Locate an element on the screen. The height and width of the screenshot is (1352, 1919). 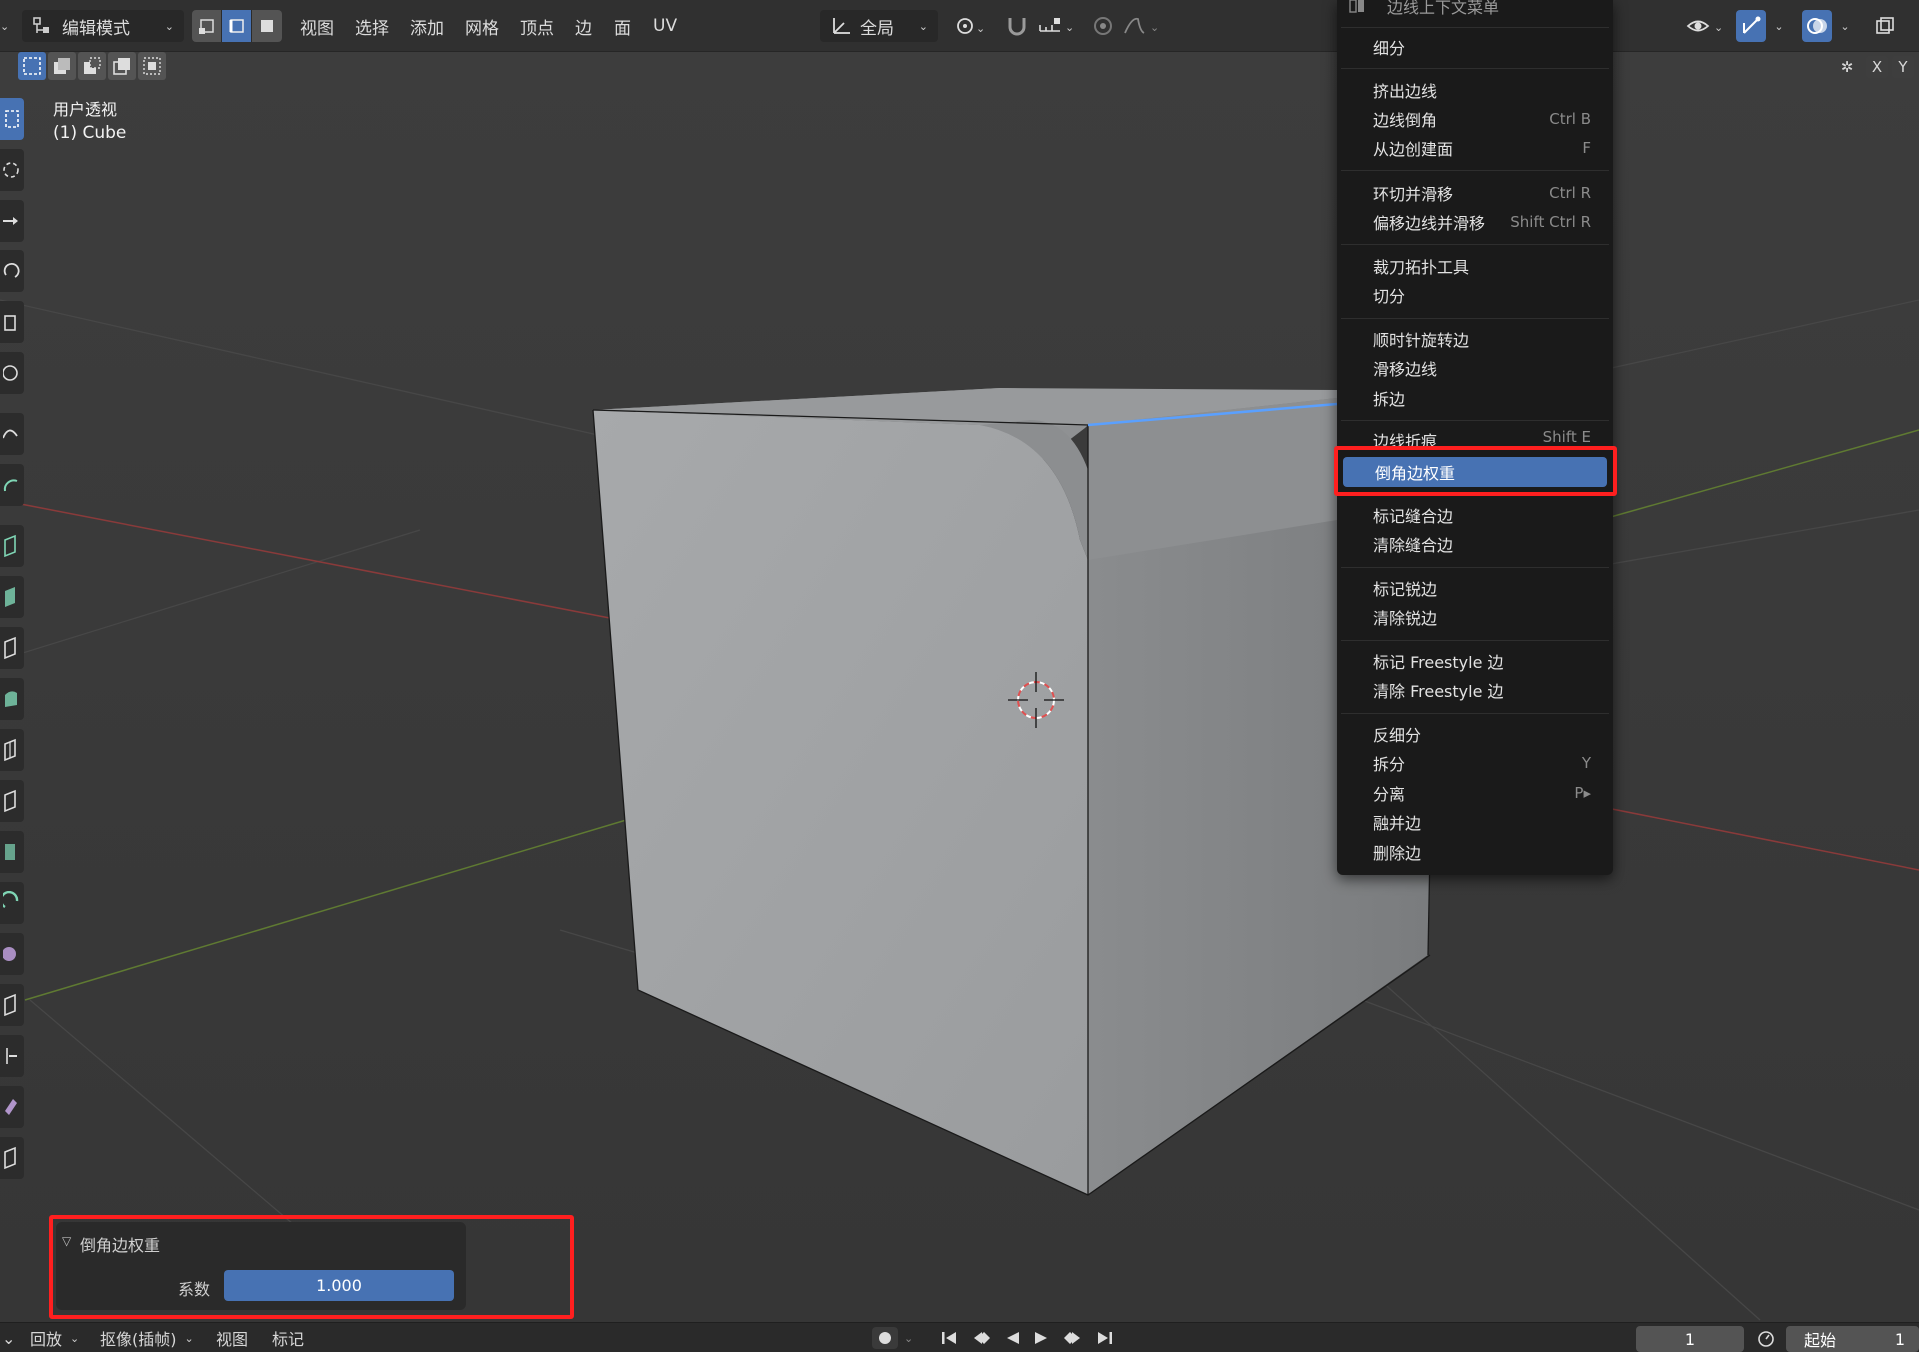
menu-item-mark-sharp: 标记锐边 is located at coordinates (1475, 588).